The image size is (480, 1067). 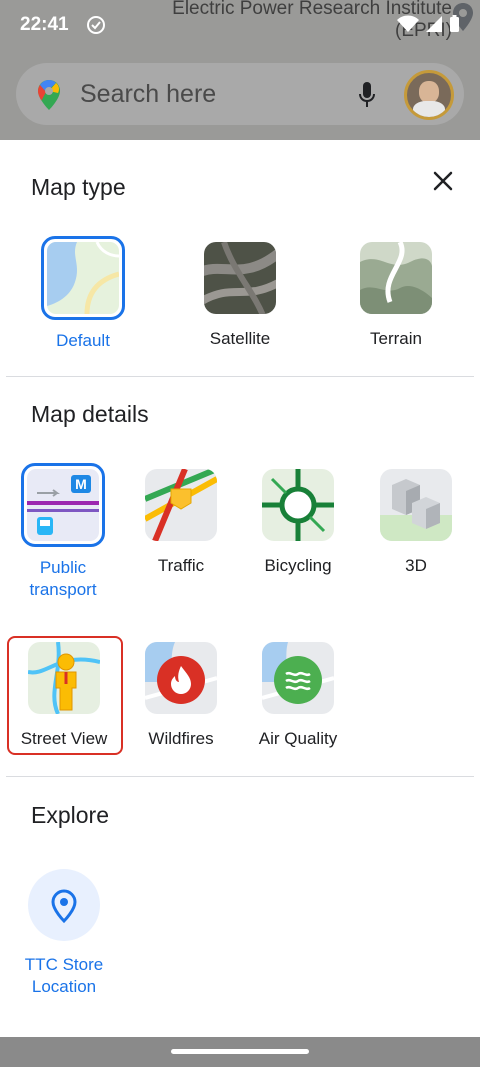 What do you see at coordinates (63, 578) in the screenshot?
I see `detail-label: Public transport` at bounding box center [63, 578].